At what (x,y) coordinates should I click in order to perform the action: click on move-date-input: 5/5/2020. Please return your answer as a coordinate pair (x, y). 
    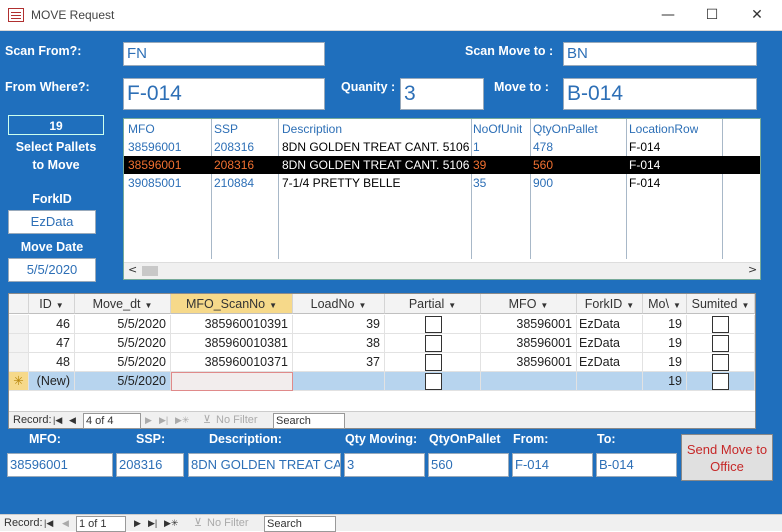
    Looking at the image, I should click on (52, 270).